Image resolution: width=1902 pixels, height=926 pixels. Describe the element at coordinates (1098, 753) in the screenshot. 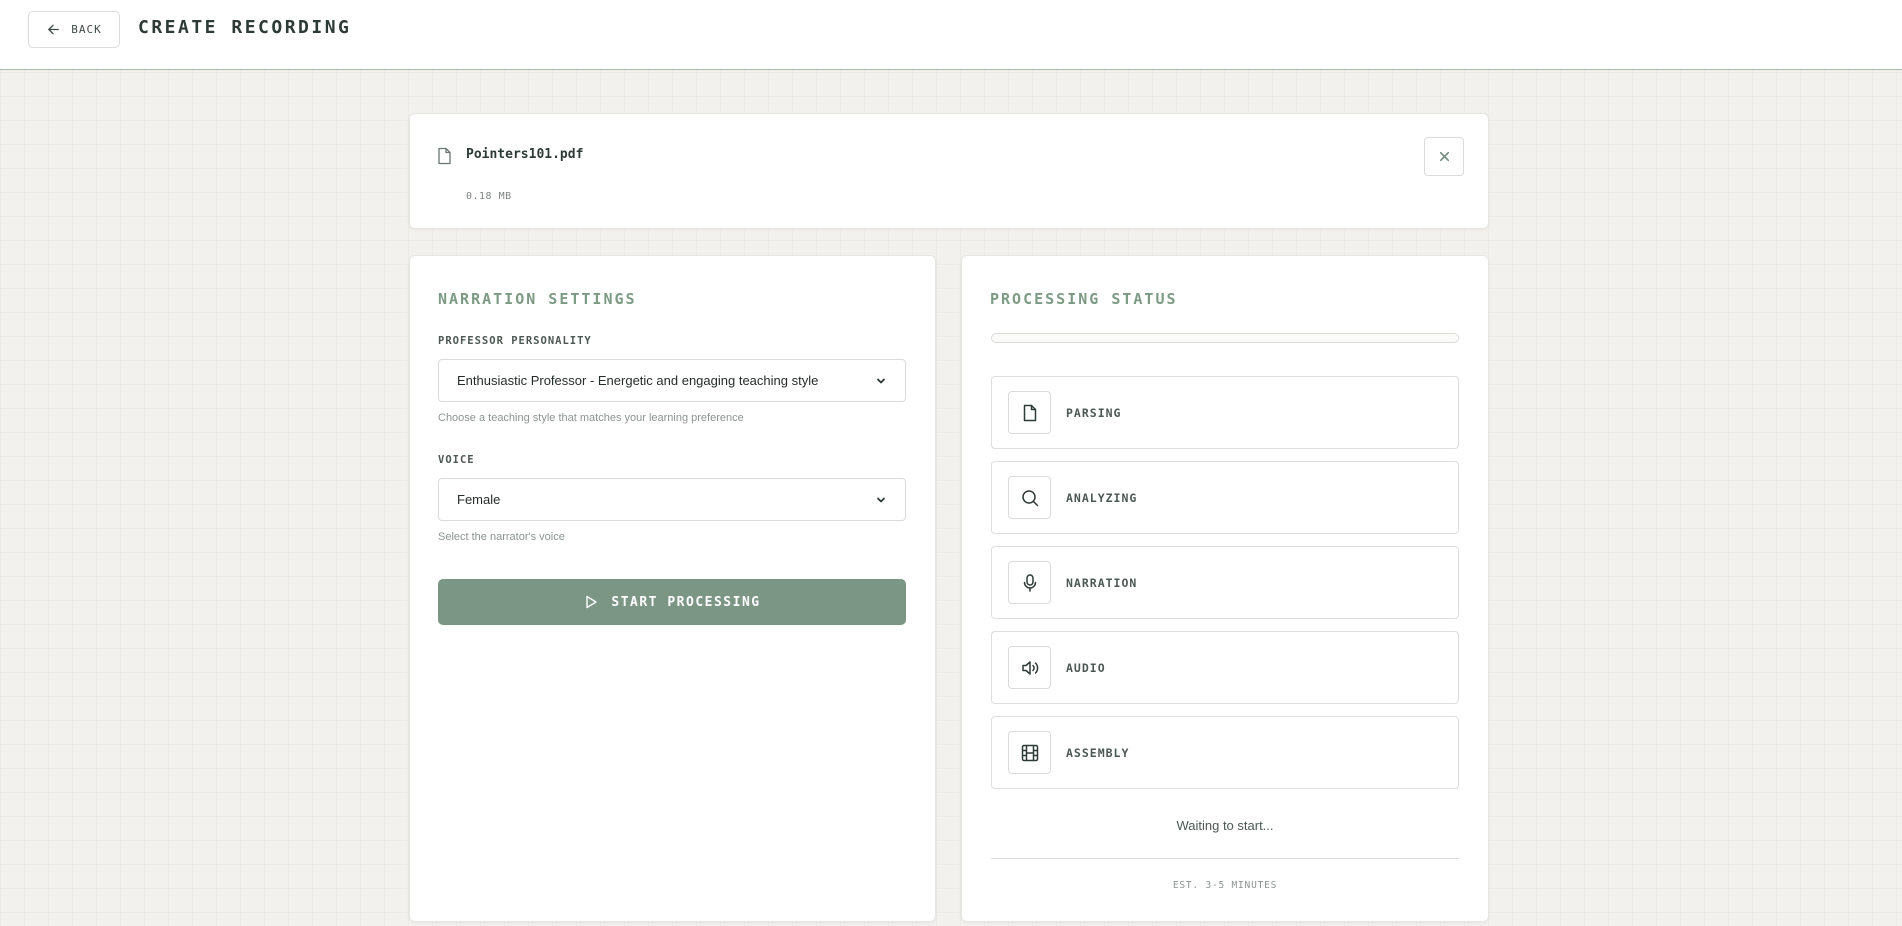

I see `stage-label: ASSEMBLY` at that location.